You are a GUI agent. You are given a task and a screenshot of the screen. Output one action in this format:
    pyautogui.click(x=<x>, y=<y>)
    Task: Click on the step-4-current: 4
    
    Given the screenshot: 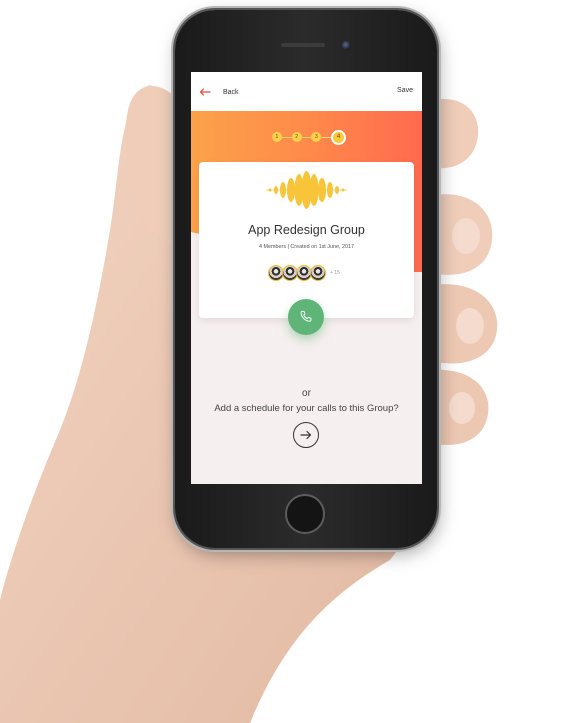 What is the action you would take?
    pyautogui.click(x=338, y=137)
    